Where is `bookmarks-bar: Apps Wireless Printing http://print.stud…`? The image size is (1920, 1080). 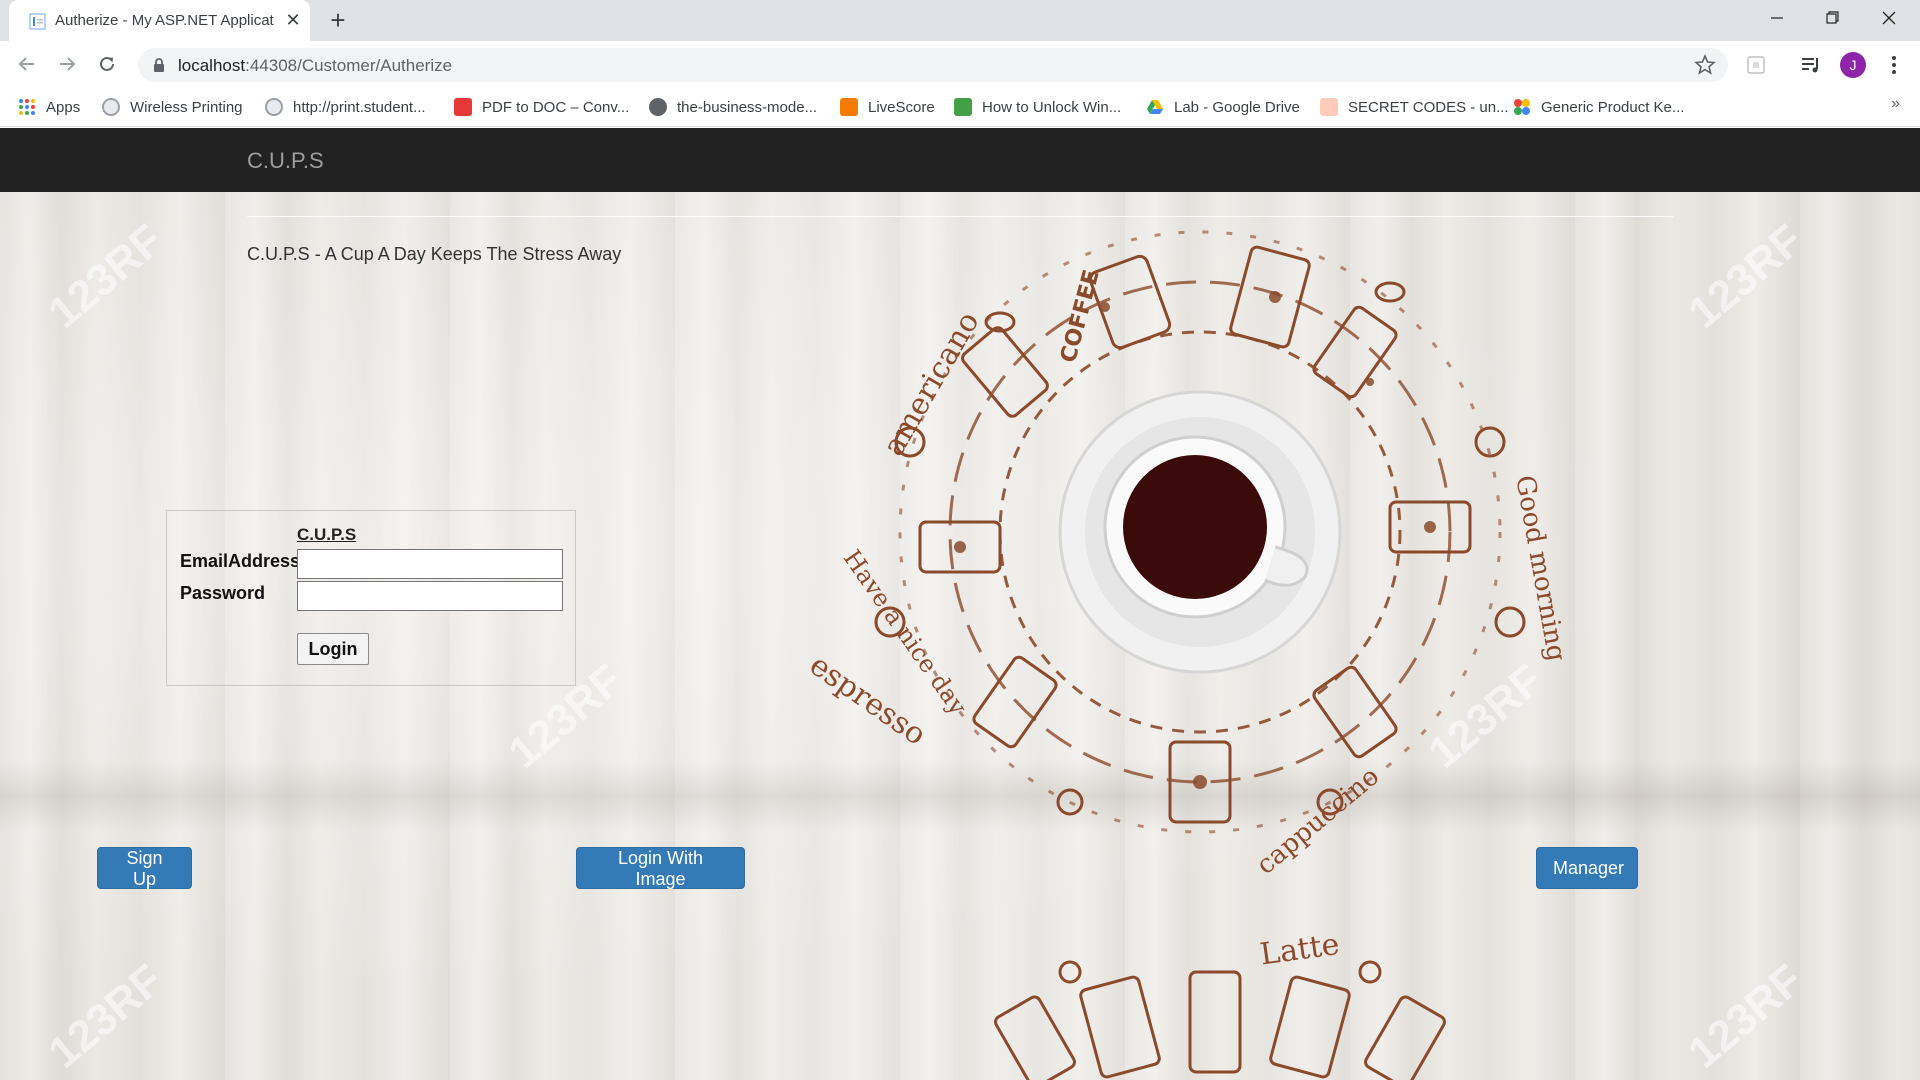 bookmarks-bar: Apps Wireless Printing http://print.stud… is located at coordinates (960, 107).